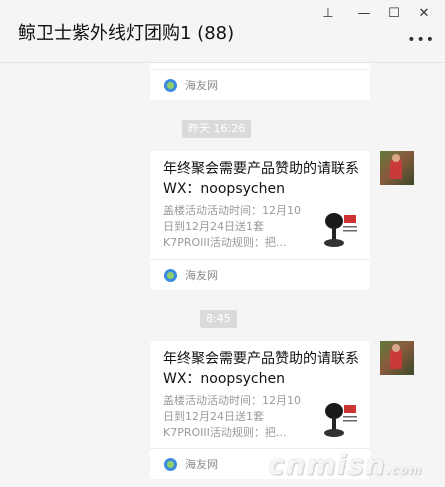 Image resolution: width=445 pixels, height=487 pixels. I want to click on pin-icon: ⊥, so click(328, 13).